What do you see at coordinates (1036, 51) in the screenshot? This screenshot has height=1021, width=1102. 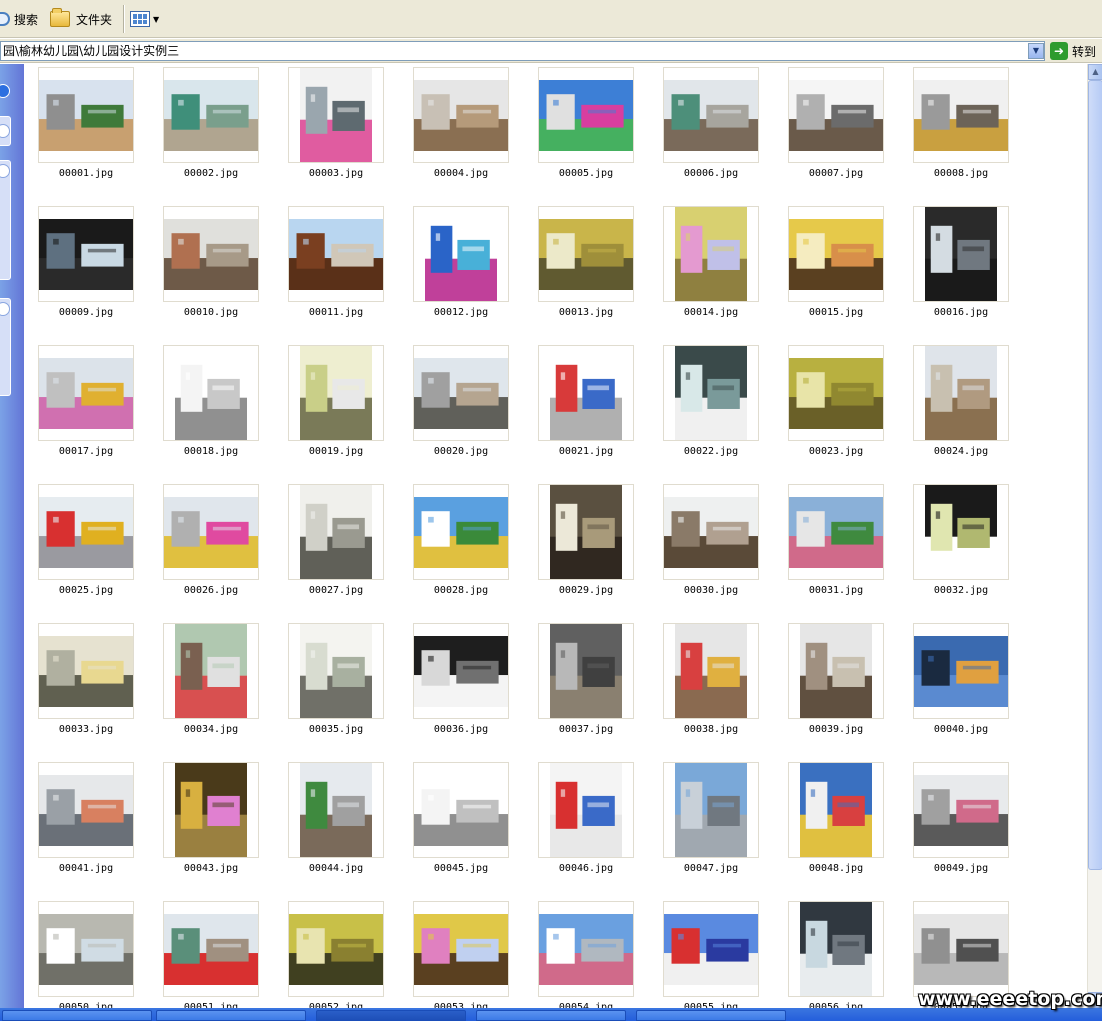 I see `address-dropdown-button: ▼` at bounding box center [1036, 51].